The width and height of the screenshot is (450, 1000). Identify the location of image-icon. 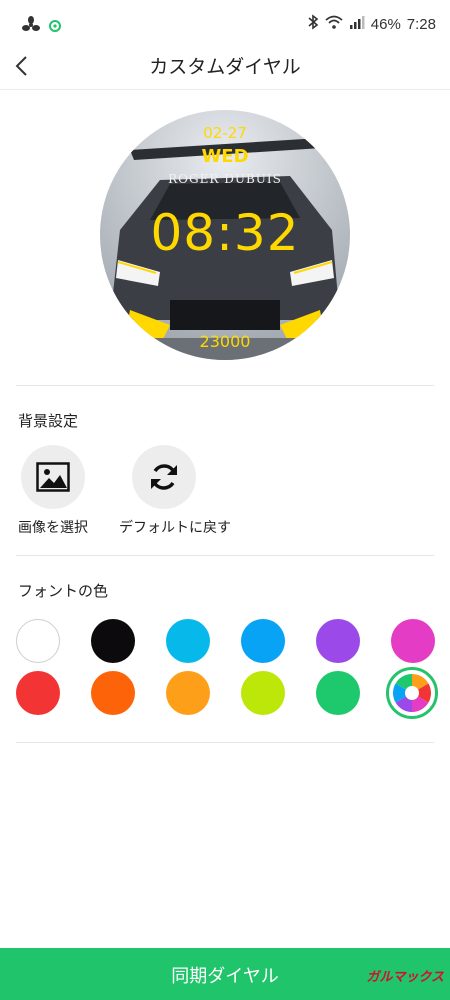
(53, 477).